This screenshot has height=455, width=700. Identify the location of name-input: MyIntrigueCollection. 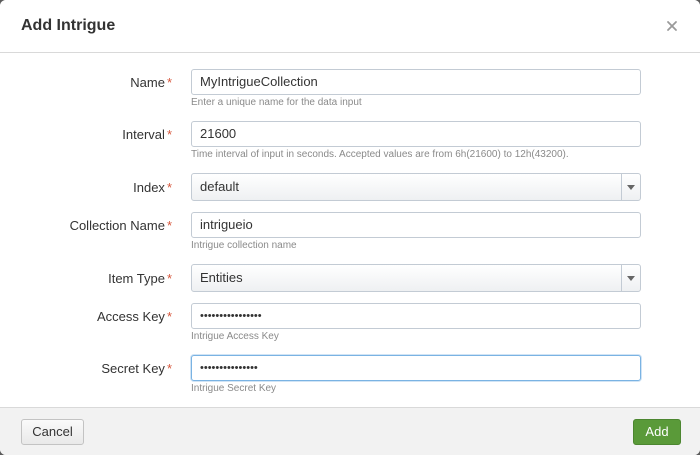
(416, 82).